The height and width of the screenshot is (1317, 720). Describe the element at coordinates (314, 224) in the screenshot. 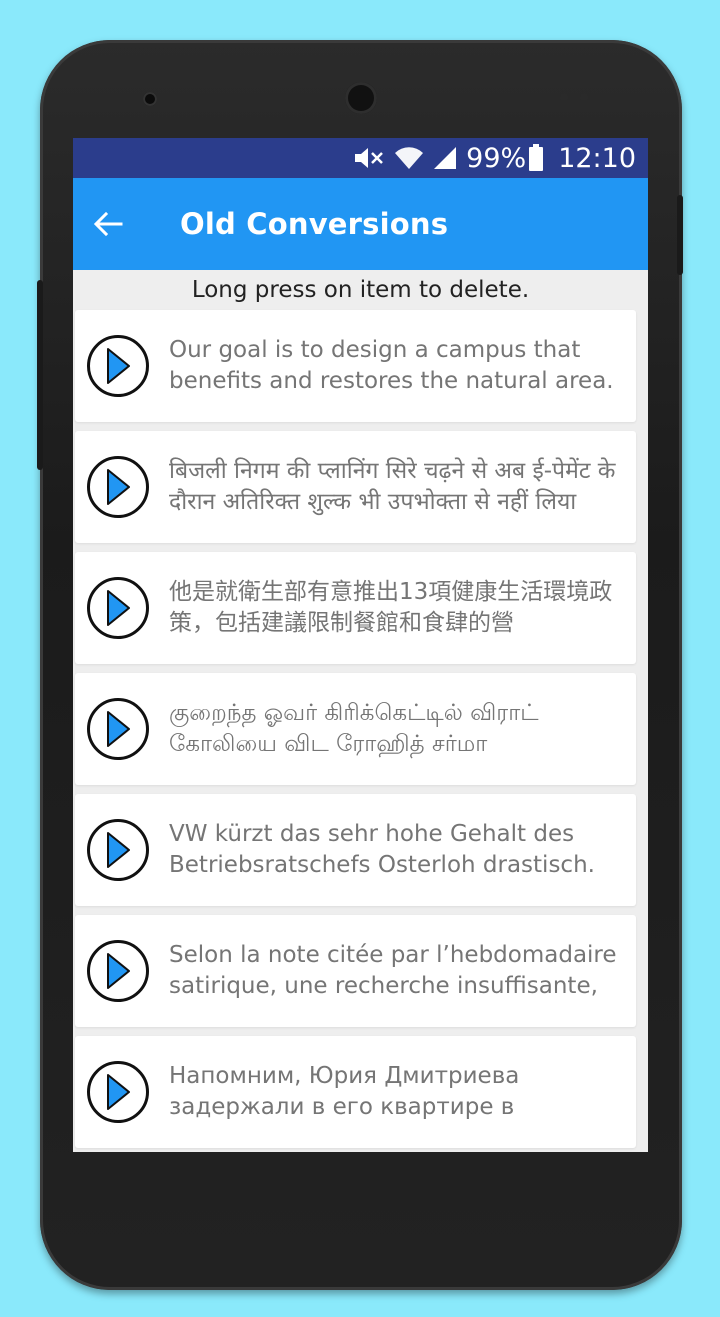

I see `page-title: Old Conversions` at that location.